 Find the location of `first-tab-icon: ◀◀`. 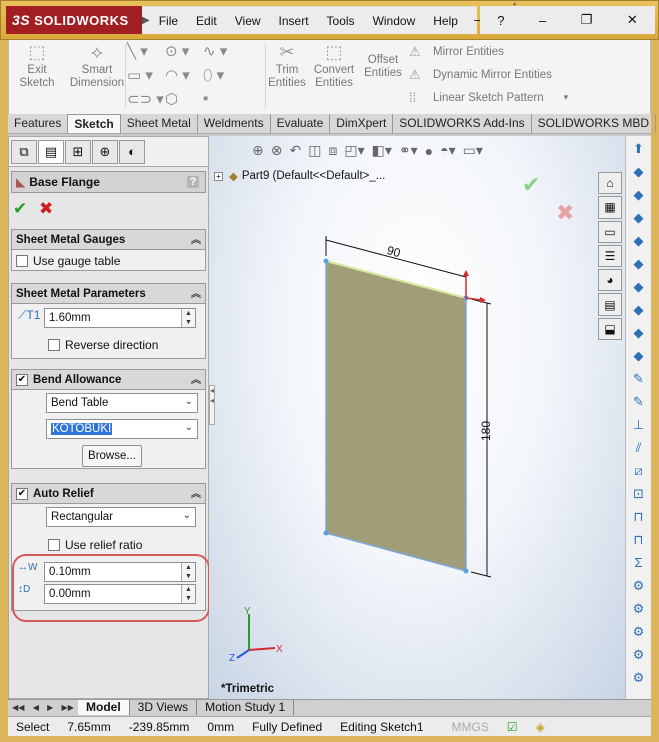

first-tab-icon: ◀◀ is located at coordinates (18, 707).